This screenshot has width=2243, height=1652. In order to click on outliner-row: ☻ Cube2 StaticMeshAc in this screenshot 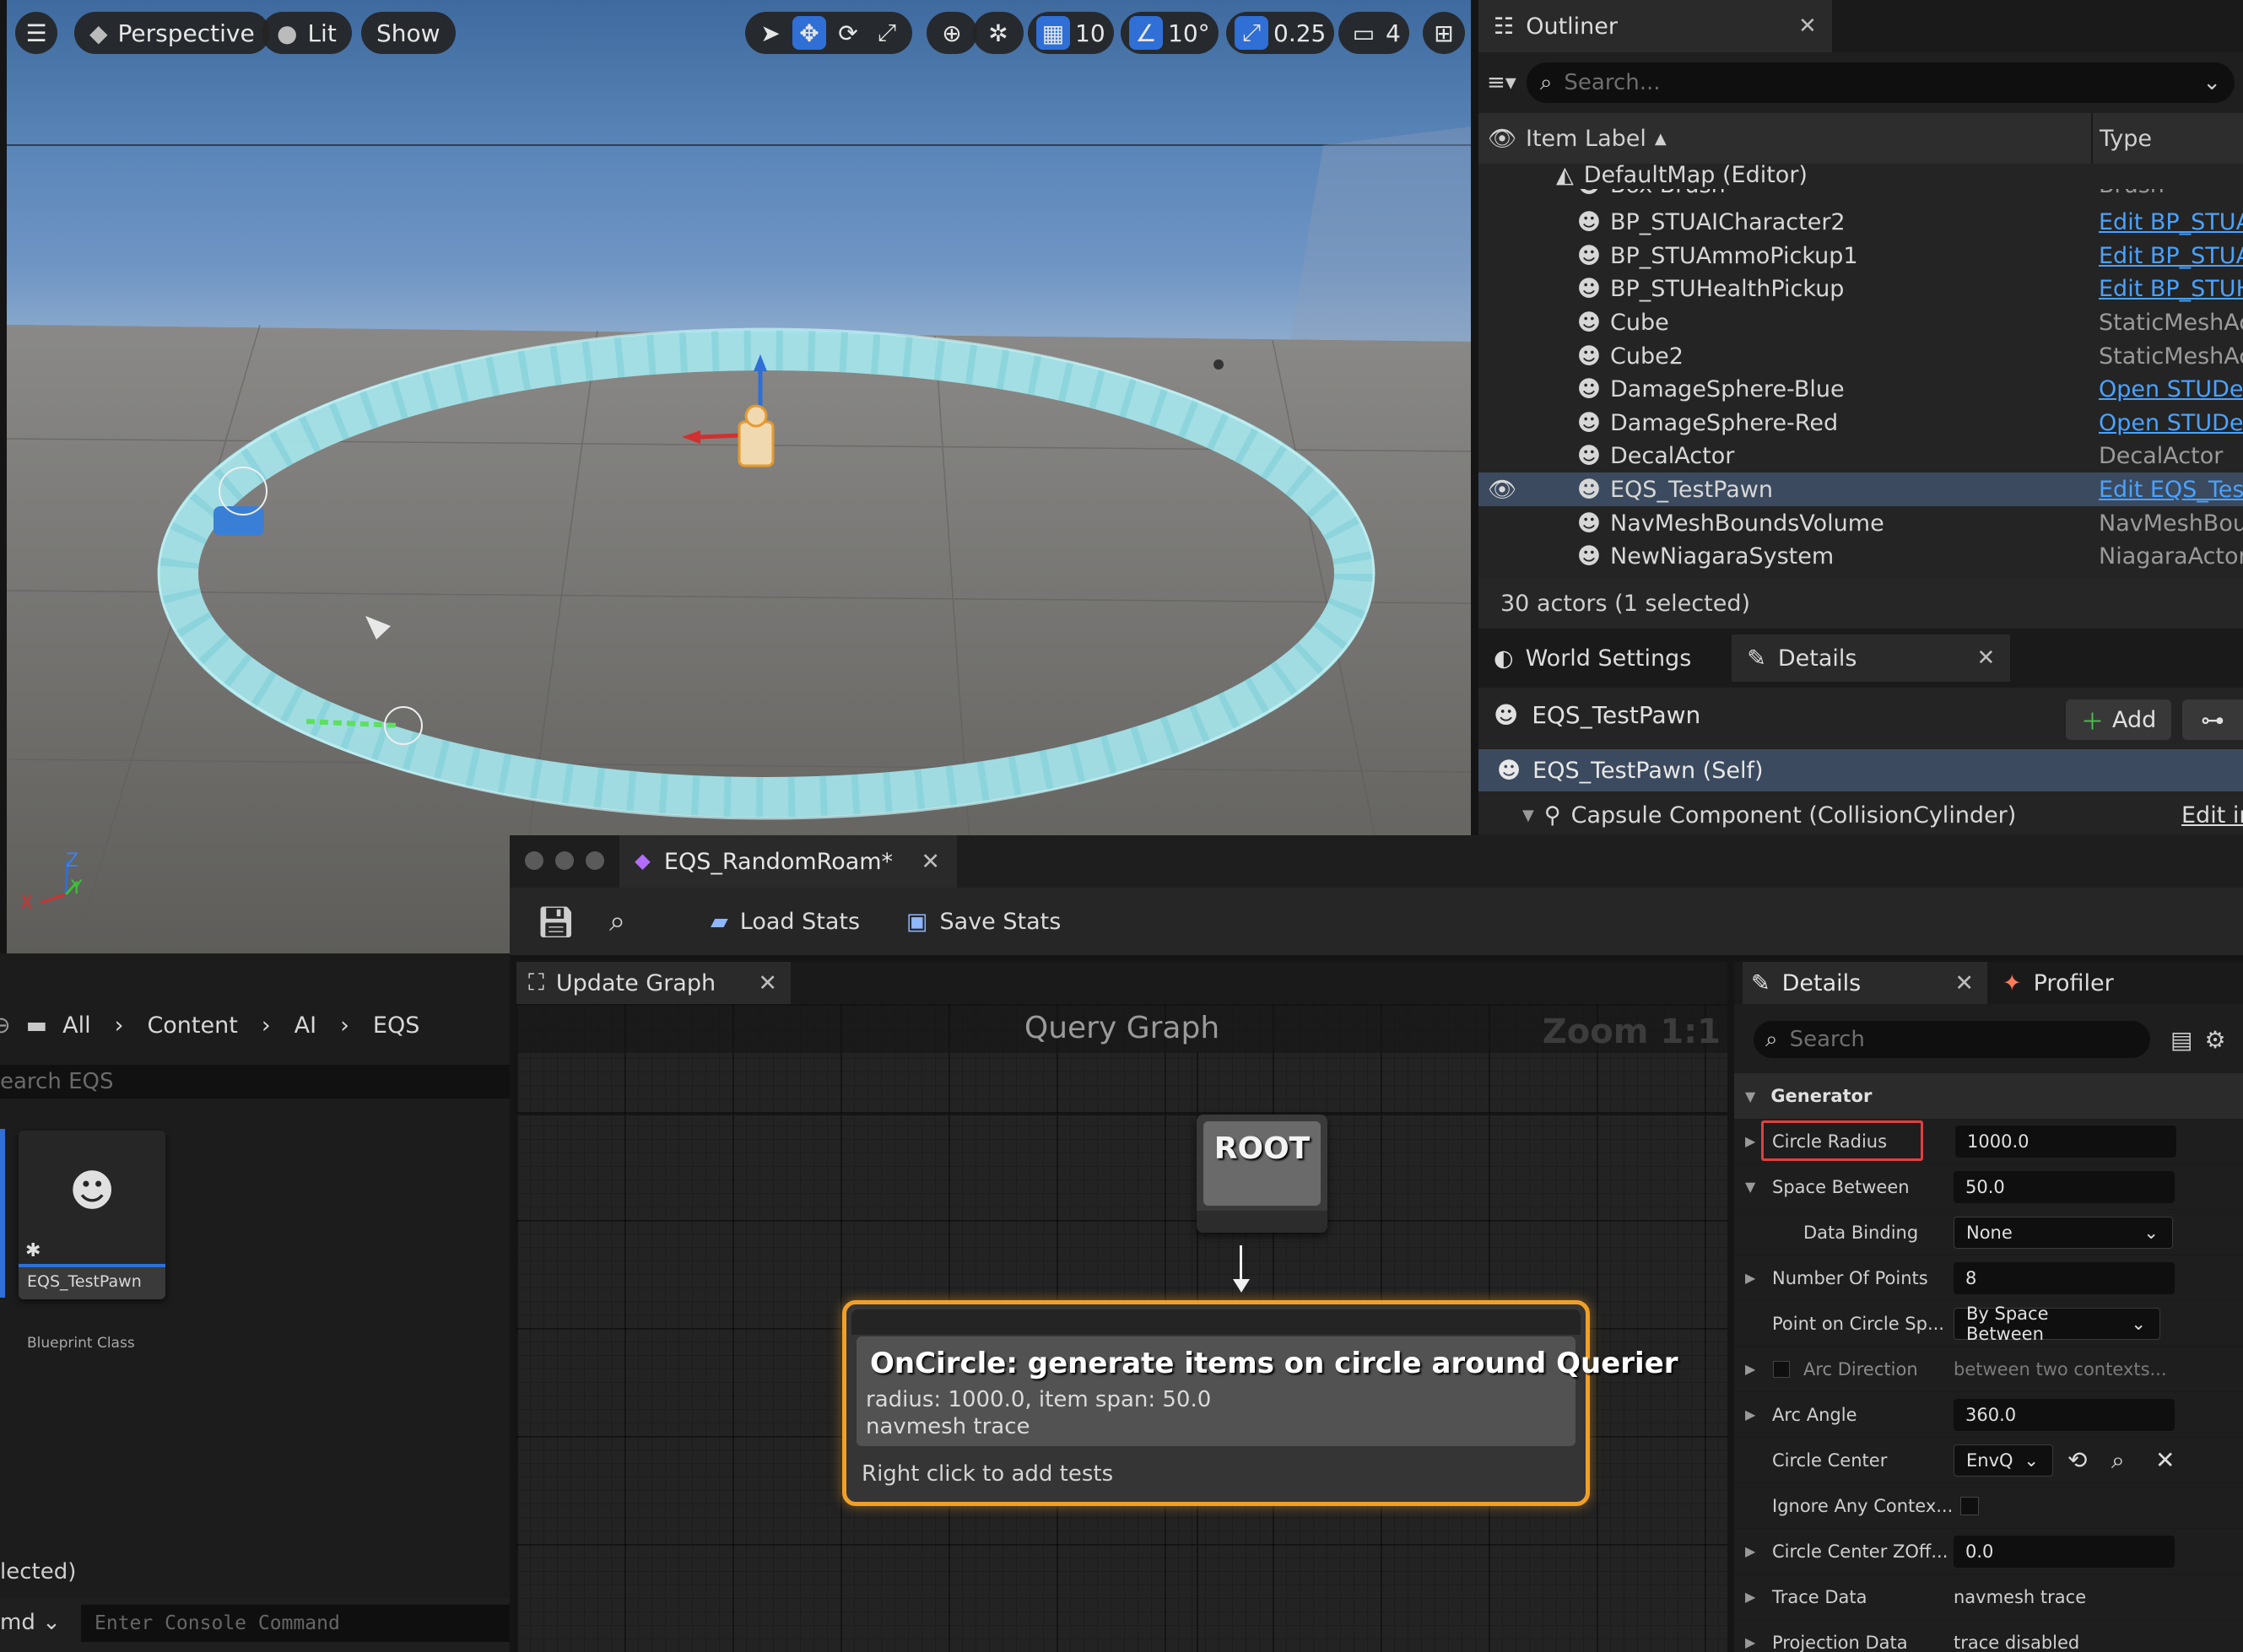, I will do `click(1861, 356)`.